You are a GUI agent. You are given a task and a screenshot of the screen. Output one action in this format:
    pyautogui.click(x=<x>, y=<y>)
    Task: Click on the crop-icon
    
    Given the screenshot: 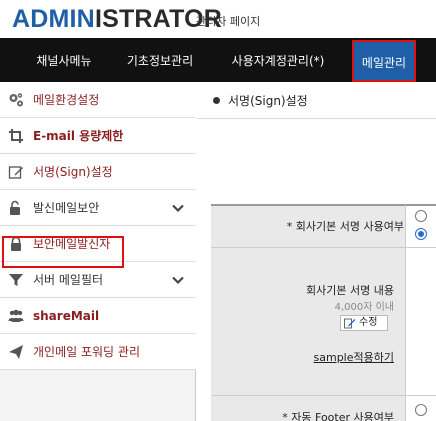 What is the action you would take?
    pyautogui.click(x=16, y=136)
    